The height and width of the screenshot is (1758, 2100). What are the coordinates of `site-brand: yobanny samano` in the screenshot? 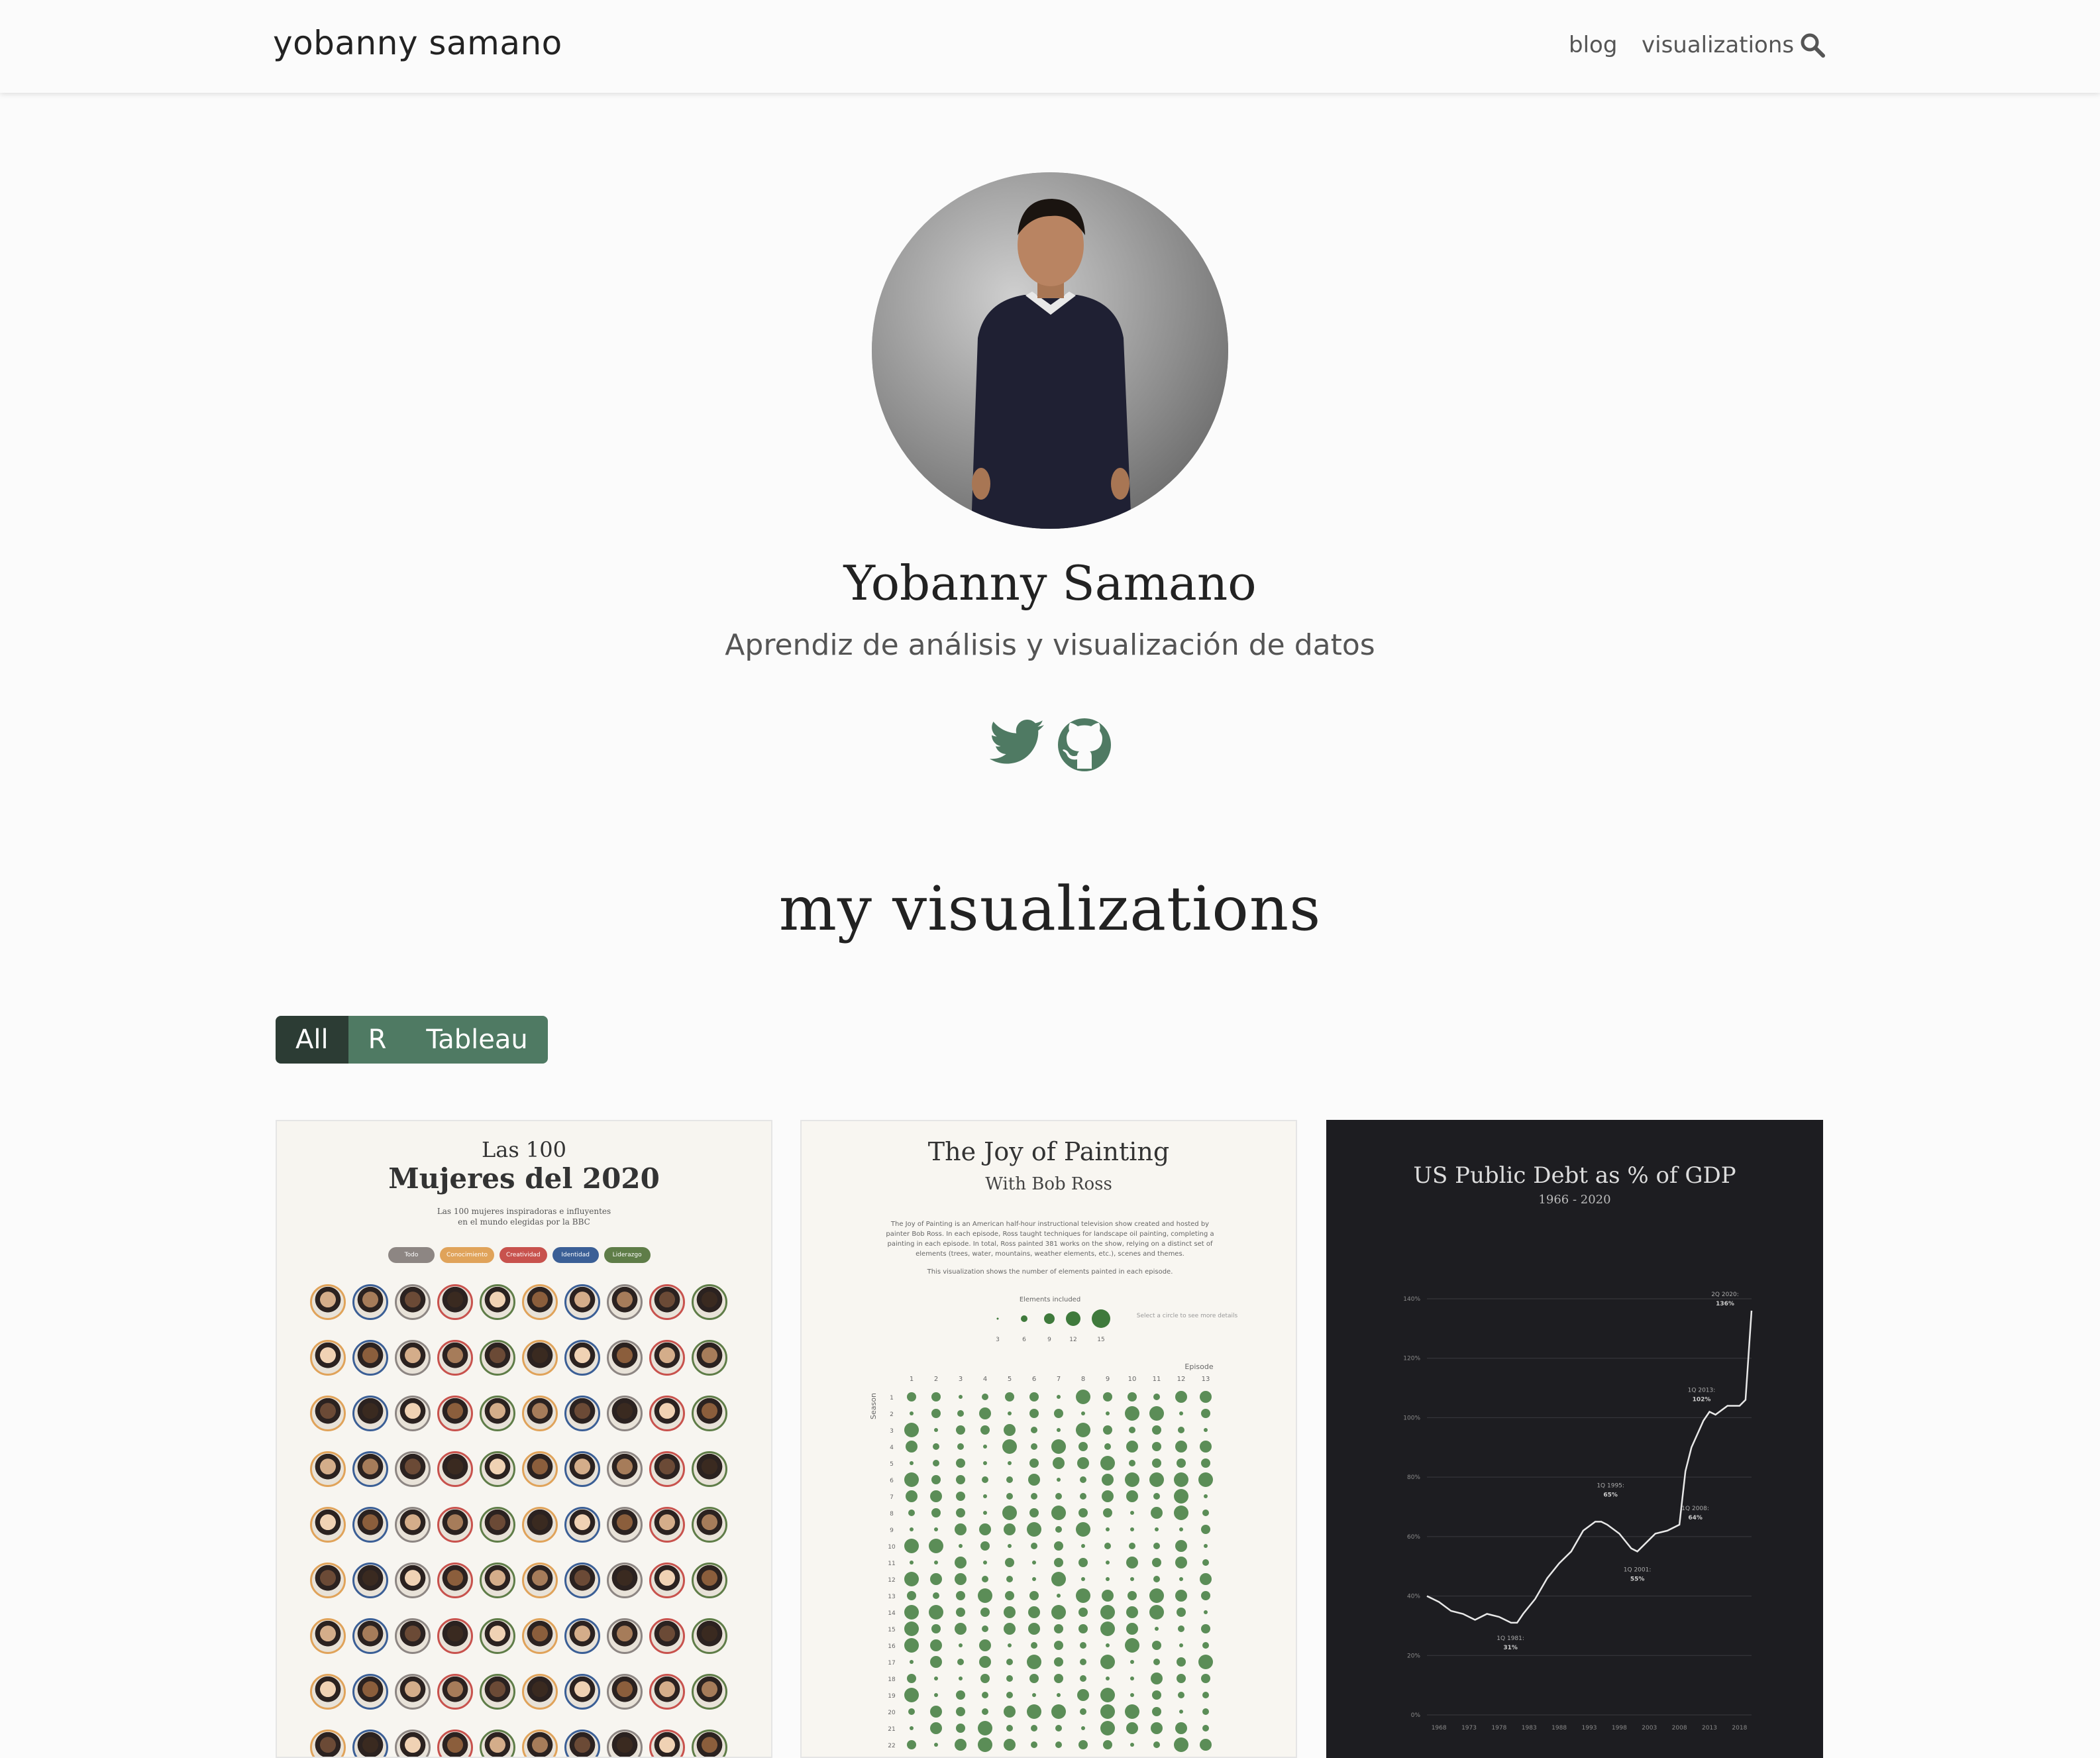 It's located at (417, 43).